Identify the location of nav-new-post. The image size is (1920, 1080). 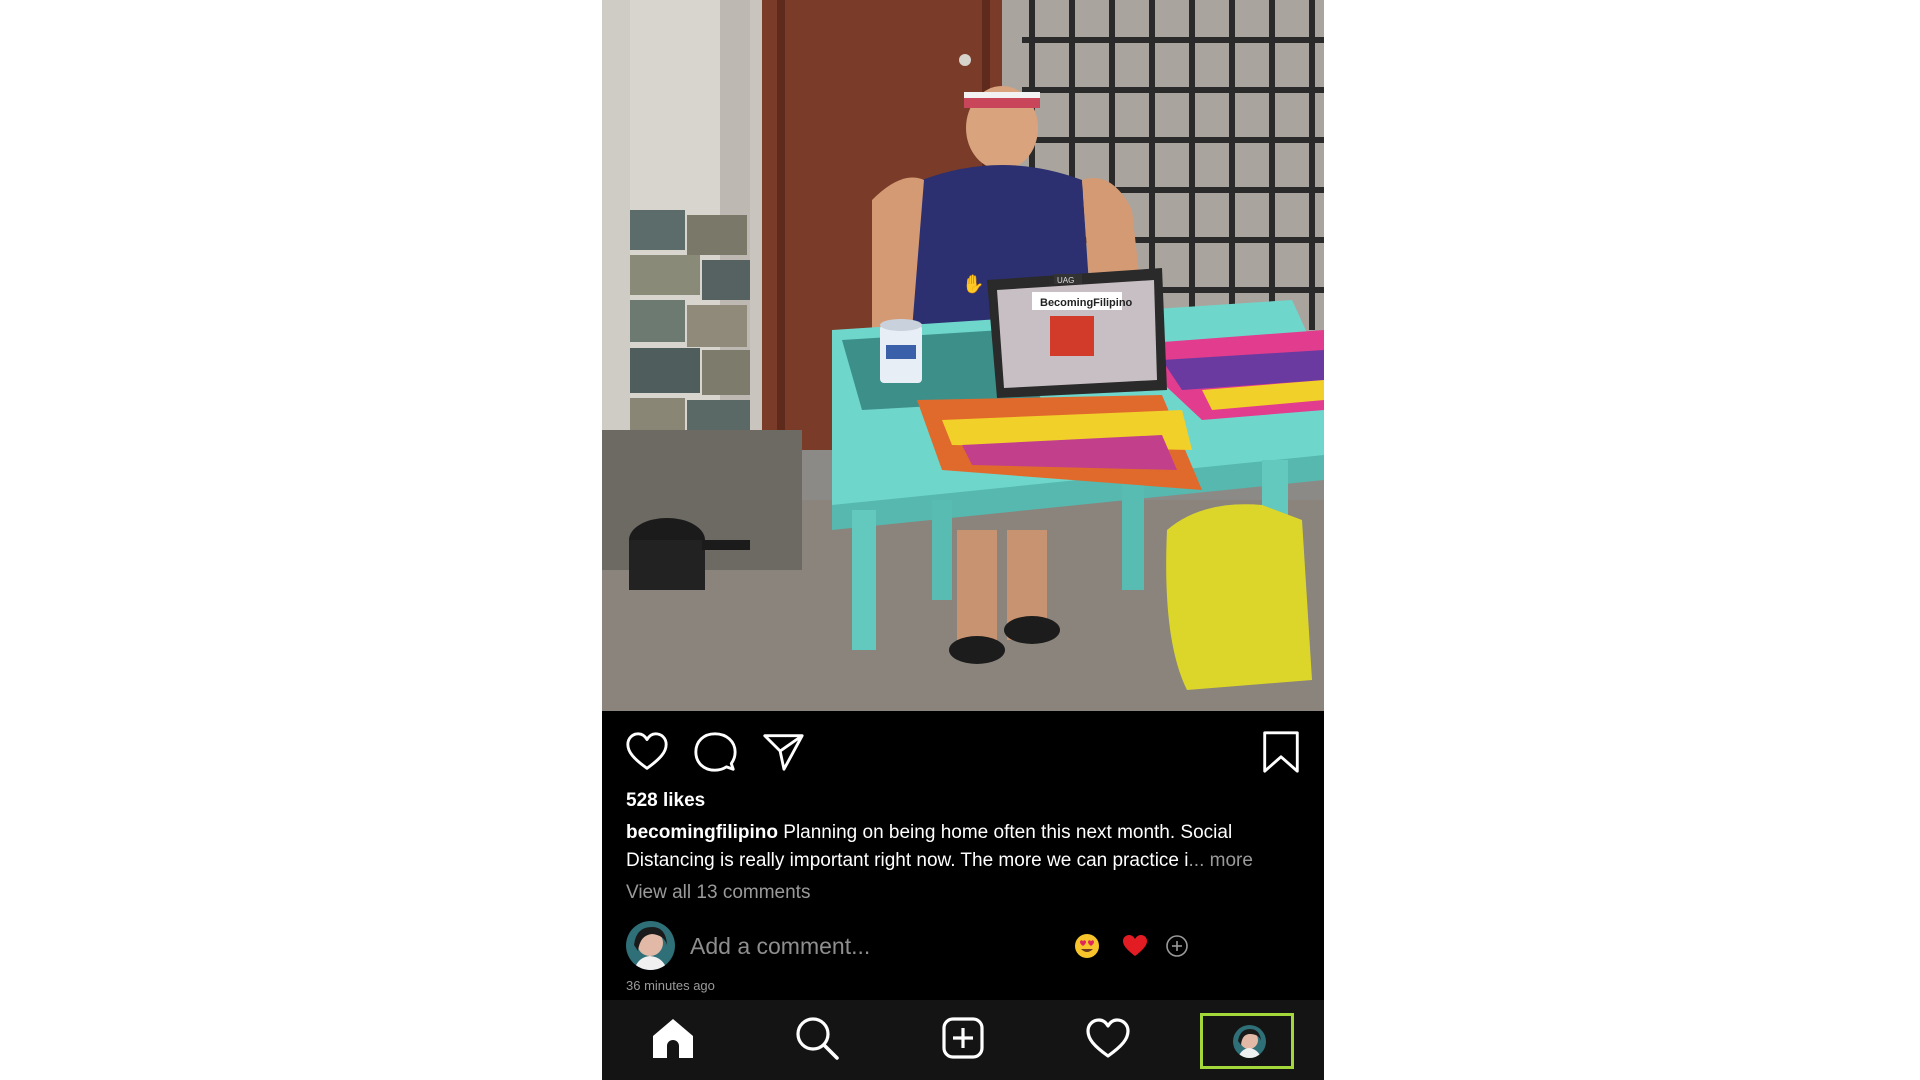
(963, 1038).